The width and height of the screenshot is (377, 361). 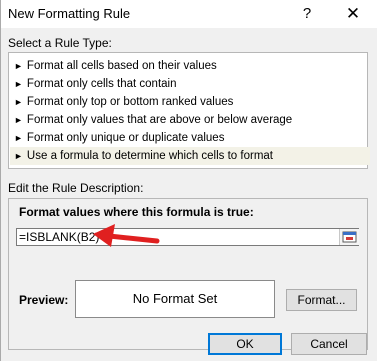 I want to click on formula-input: =ISBLANK(B2), so click(x=187, y=237).